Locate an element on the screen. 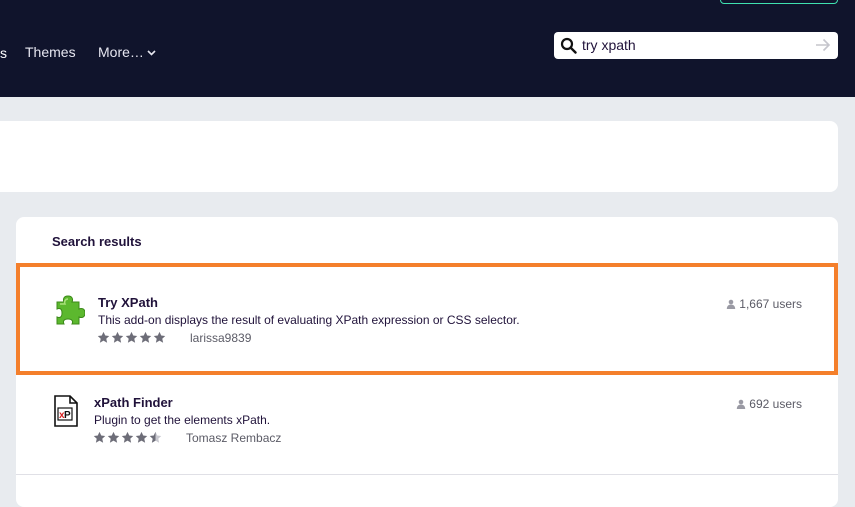 This screenshot has height=507, width=855. result-name: xPath Finder is located at coordinates (133, 402).